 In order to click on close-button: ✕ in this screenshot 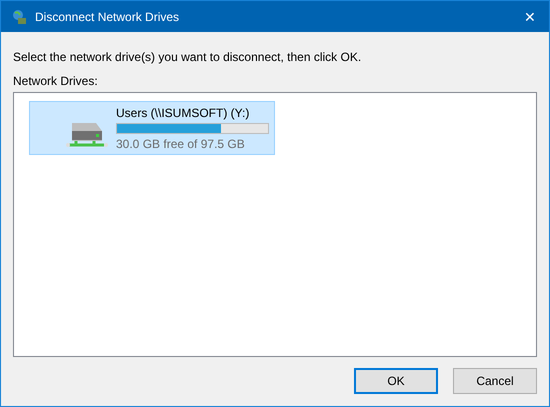, I will do `click(530, 16)`.